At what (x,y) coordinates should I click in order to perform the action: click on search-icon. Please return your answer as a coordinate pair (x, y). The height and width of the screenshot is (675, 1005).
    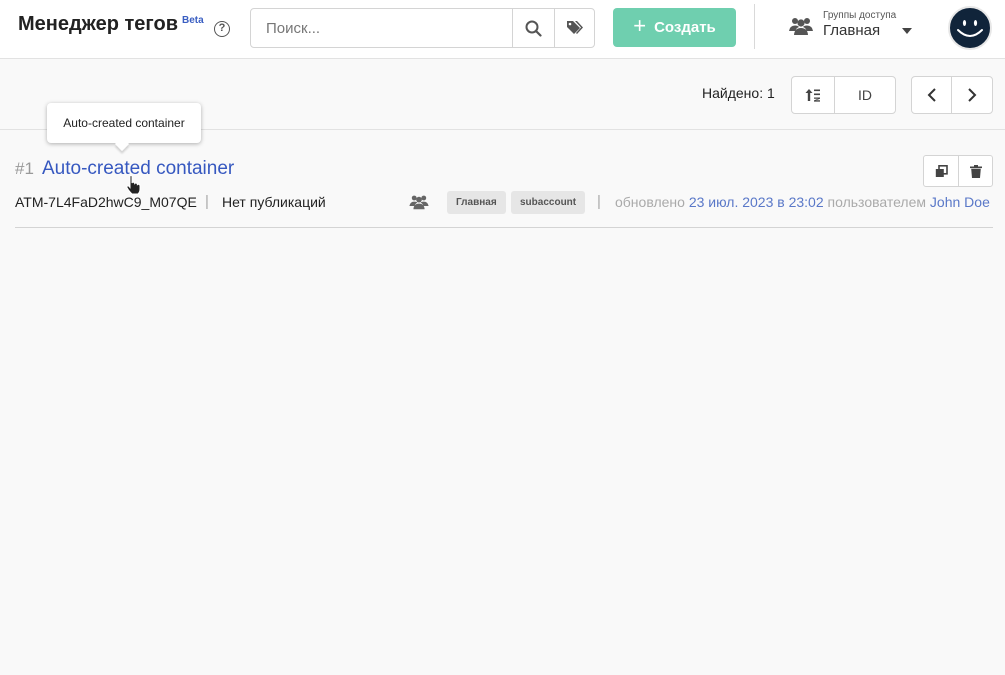
    Looking at the image, I should click on (533, 28).